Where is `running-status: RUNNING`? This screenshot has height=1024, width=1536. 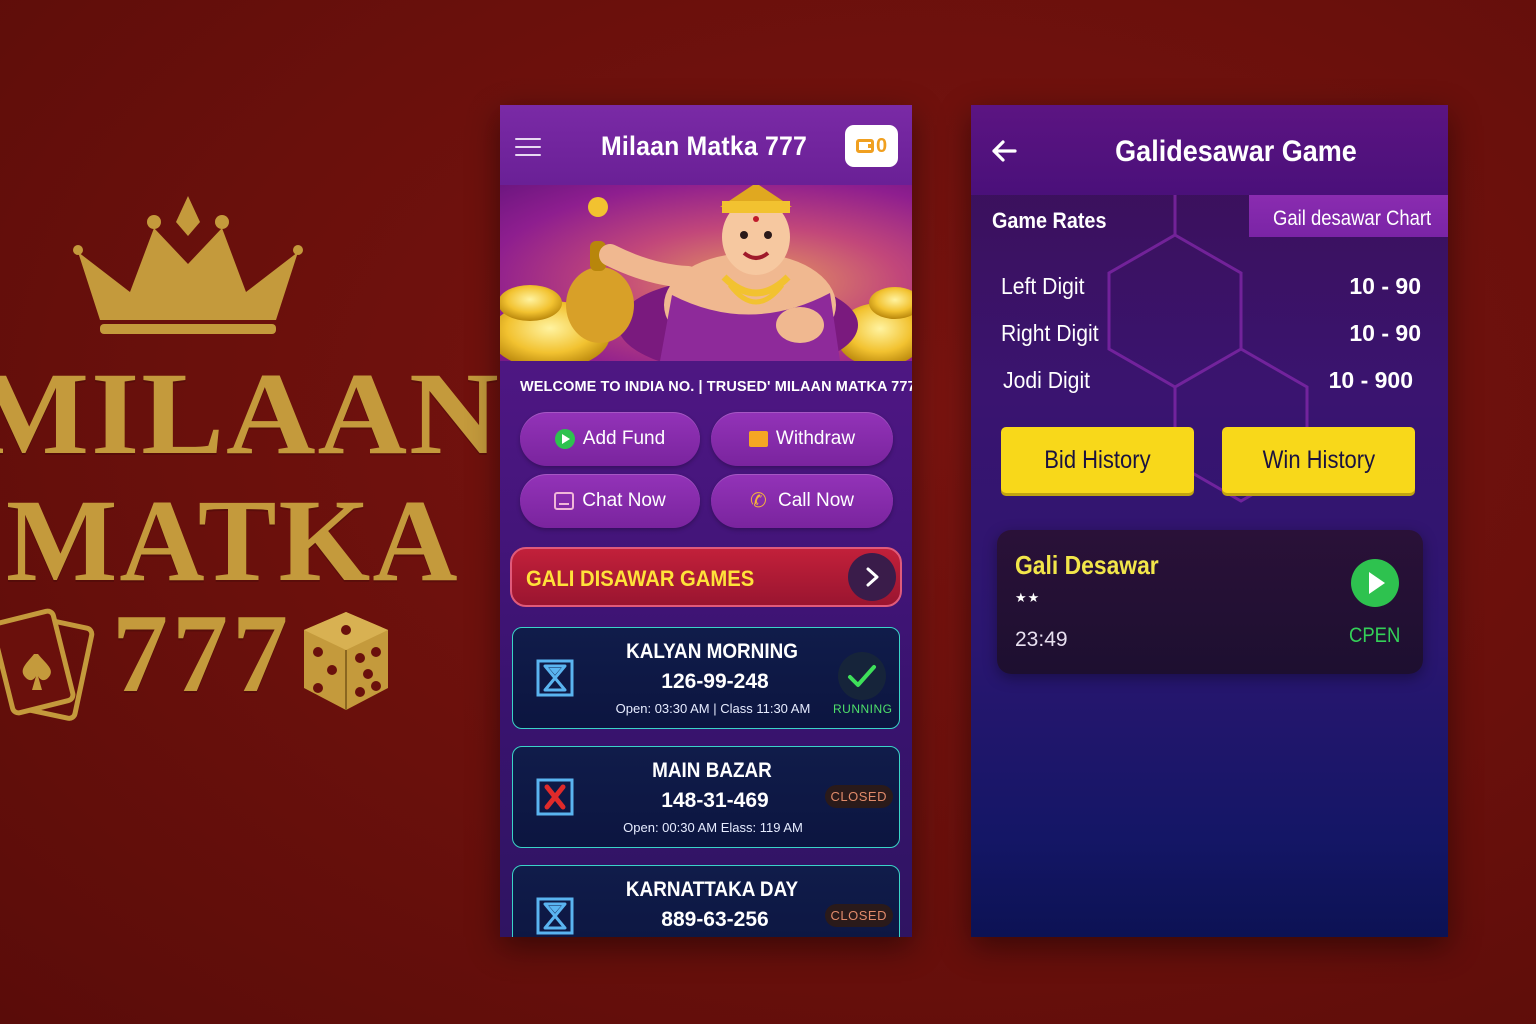
running-status: RUNNING is located at coordinates (863, 684).